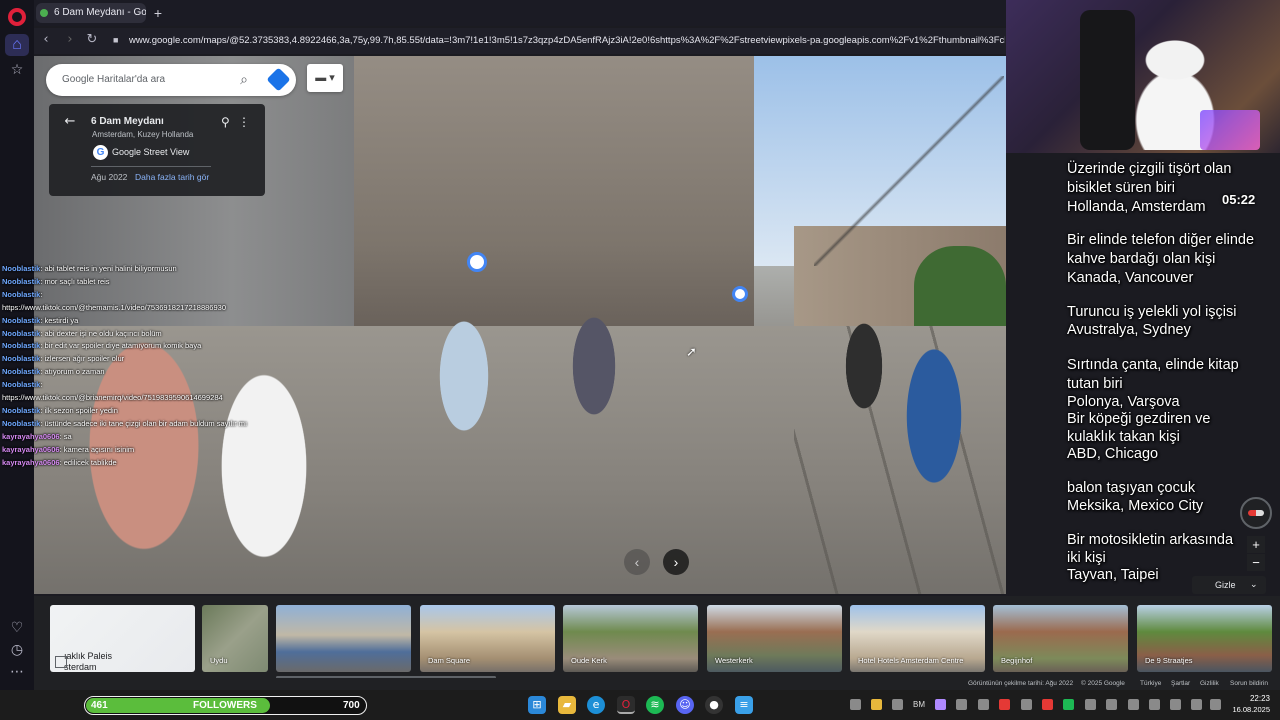  What do you see at coordinates (676, 562) in the screenshot?
I see `next-photo-button: ›` at bounding box center [676, 562].